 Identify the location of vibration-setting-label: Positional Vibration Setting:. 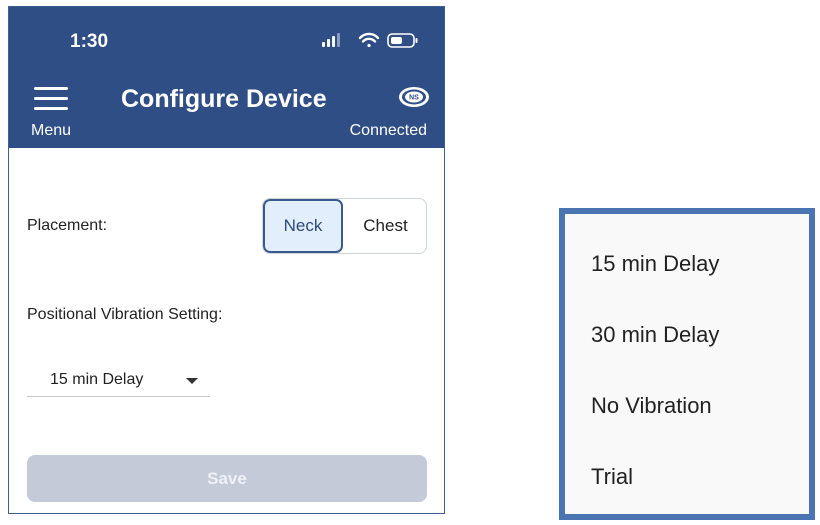
(125, 314).